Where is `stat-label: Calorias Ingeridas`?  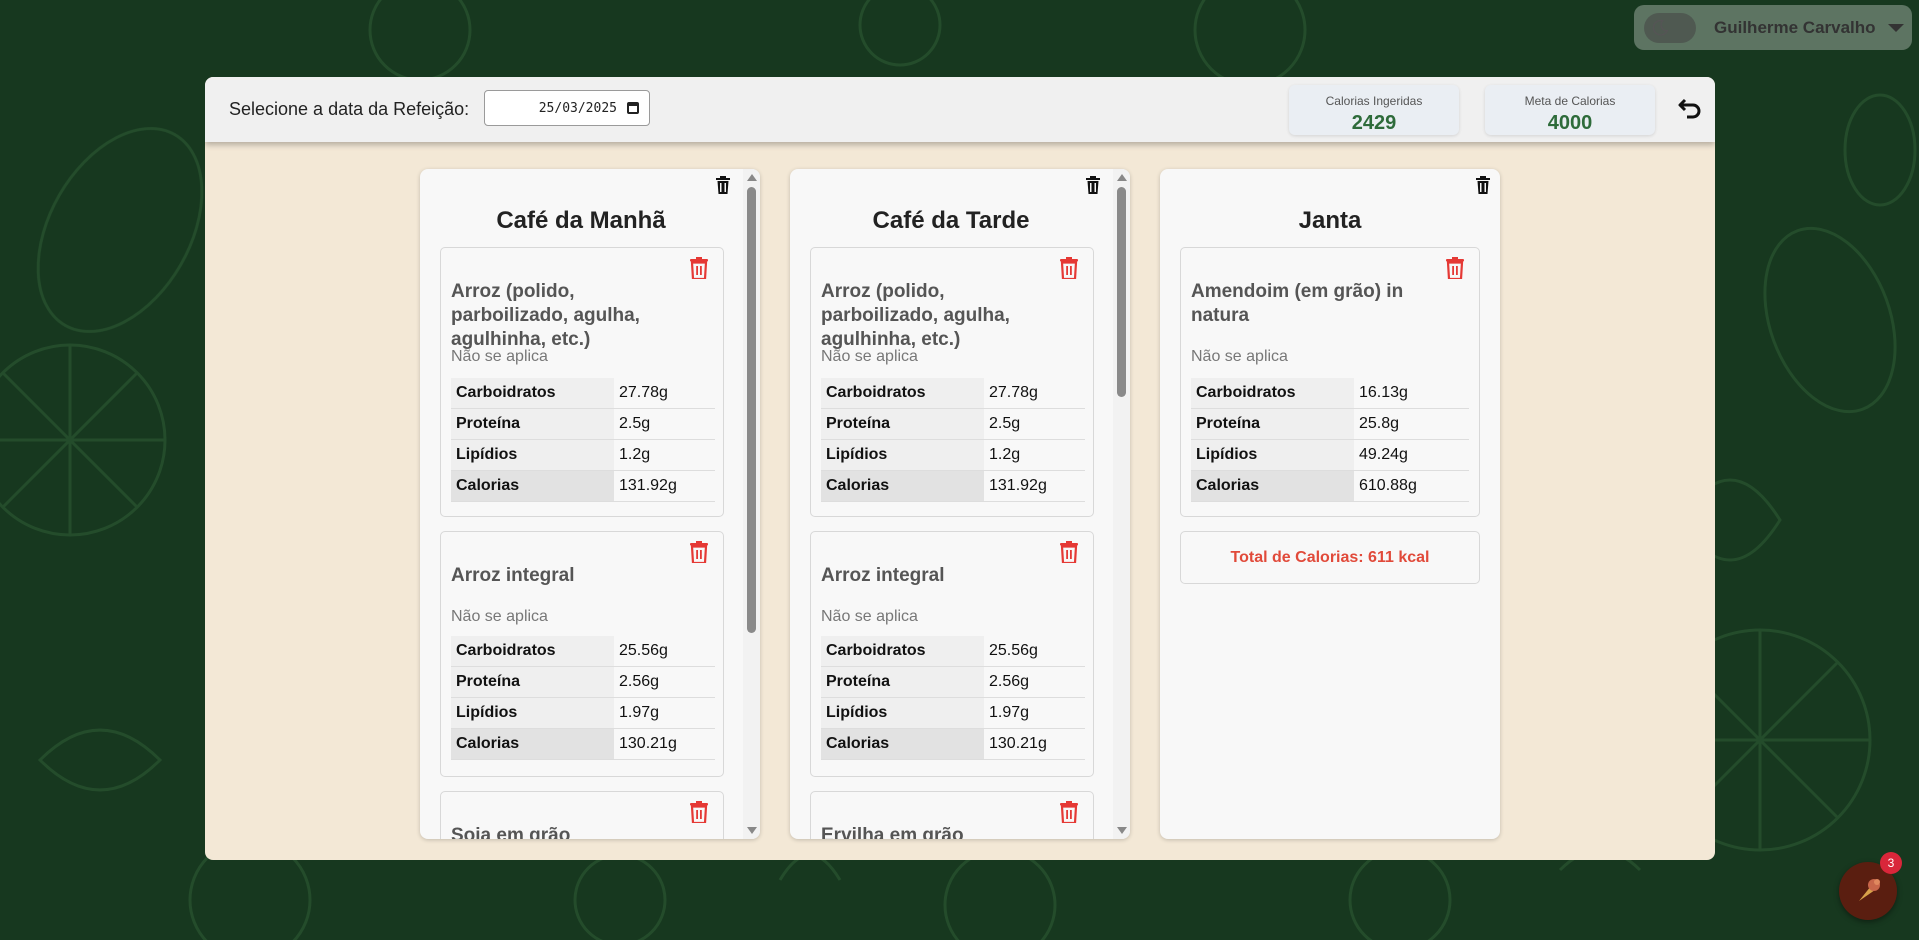 stat-label: Calorias Ingeridas is located at coordinates (1374, 101).